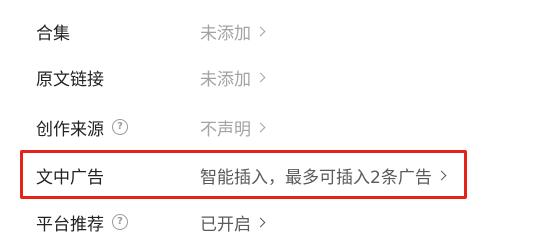  I want to click on setting-value-collection-text: 未添加, so click(225, 33).